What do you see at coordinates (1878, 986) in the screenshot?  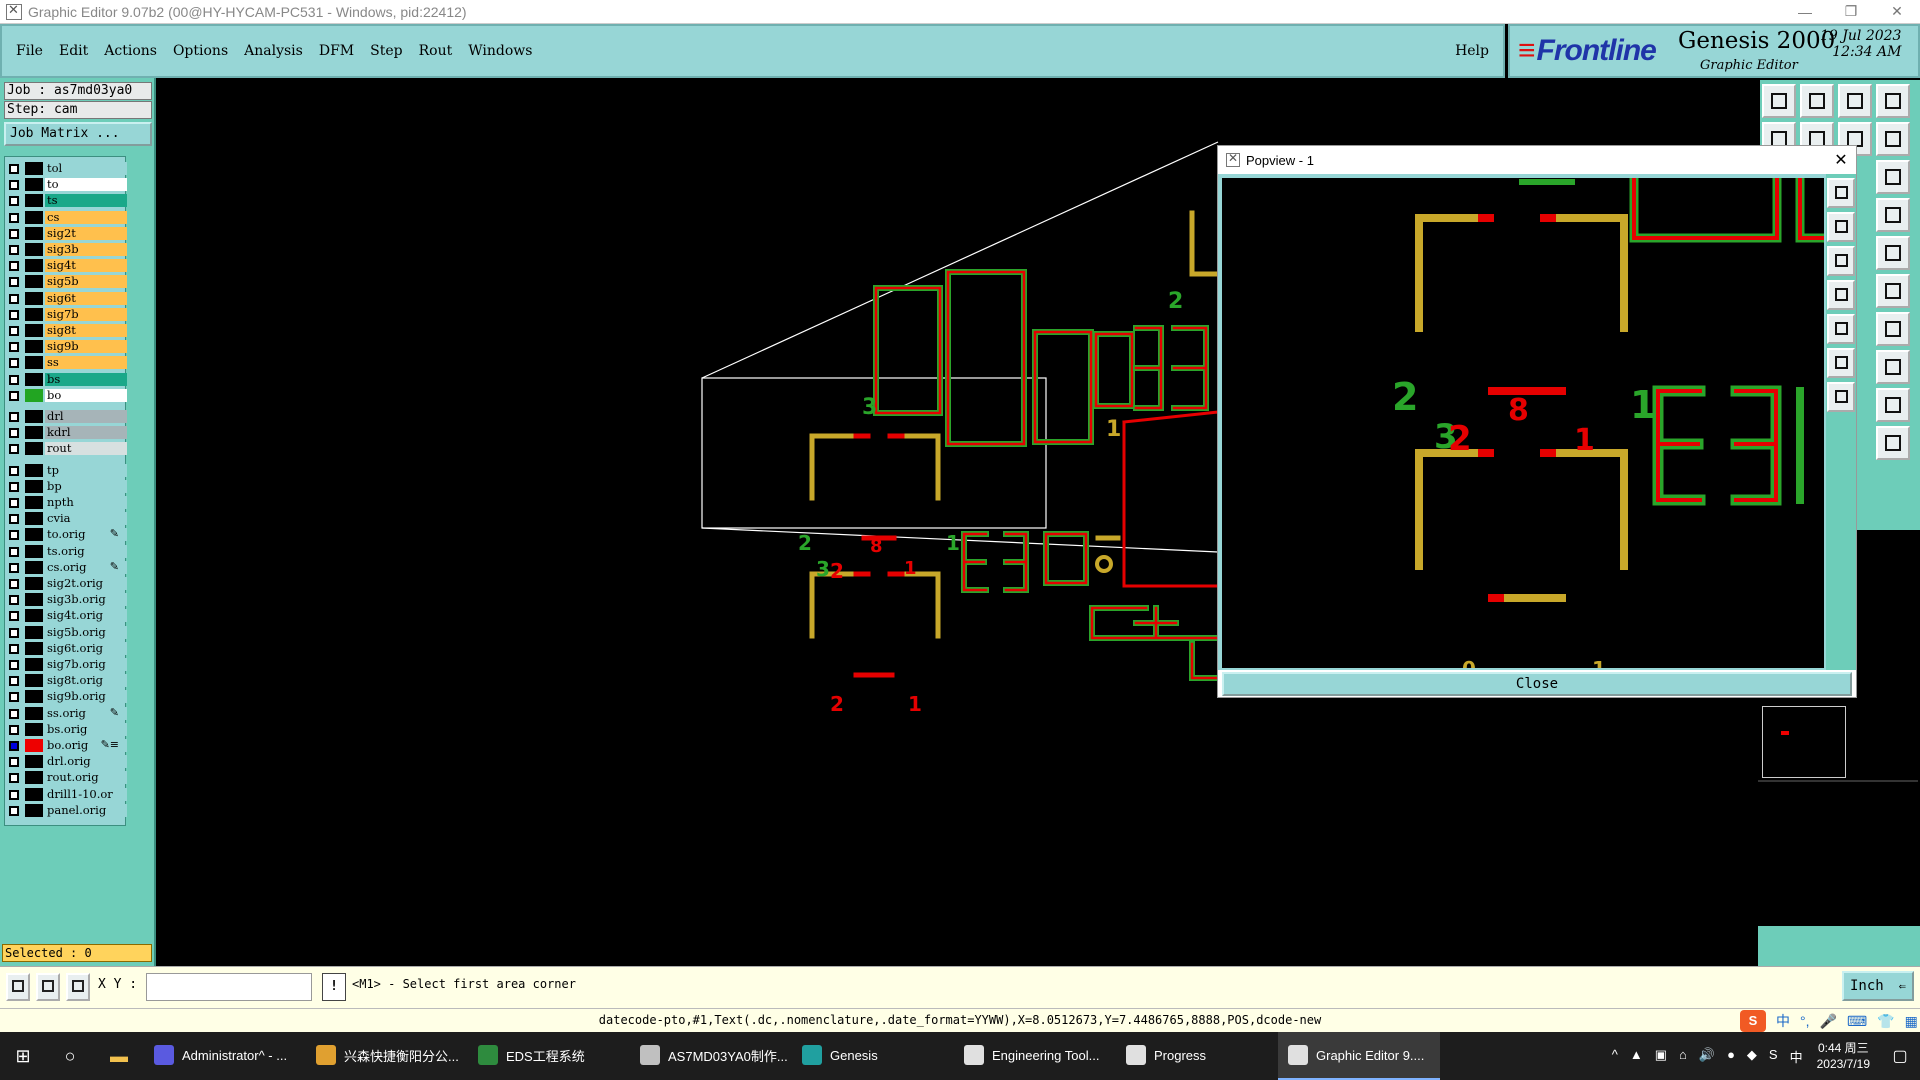 I see `units-dropdown: Inch ⇐` at bounding box center [1878, 986].